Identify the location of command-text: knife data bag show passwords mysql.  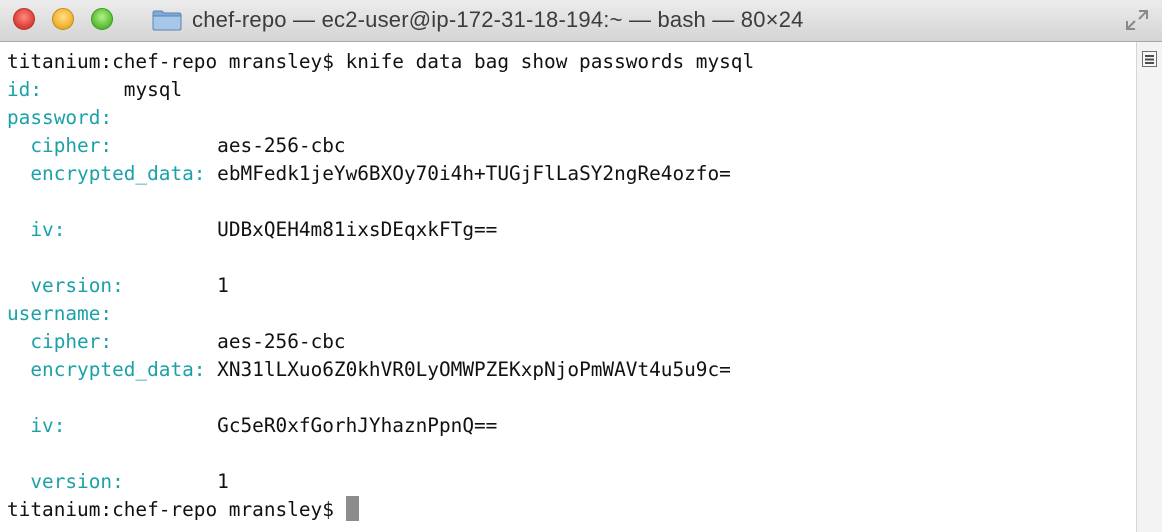
(550, 61).